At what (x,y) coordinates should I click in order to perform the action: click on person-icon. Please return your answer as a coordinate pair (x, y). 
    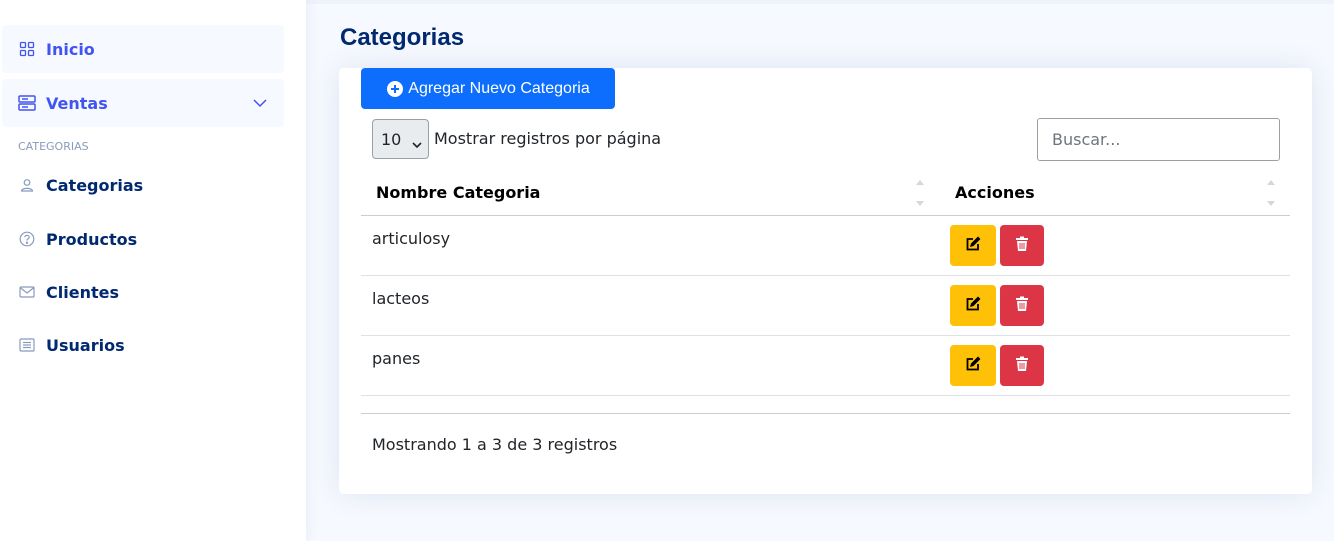
    Looking at the image, I should click on (27, 185).